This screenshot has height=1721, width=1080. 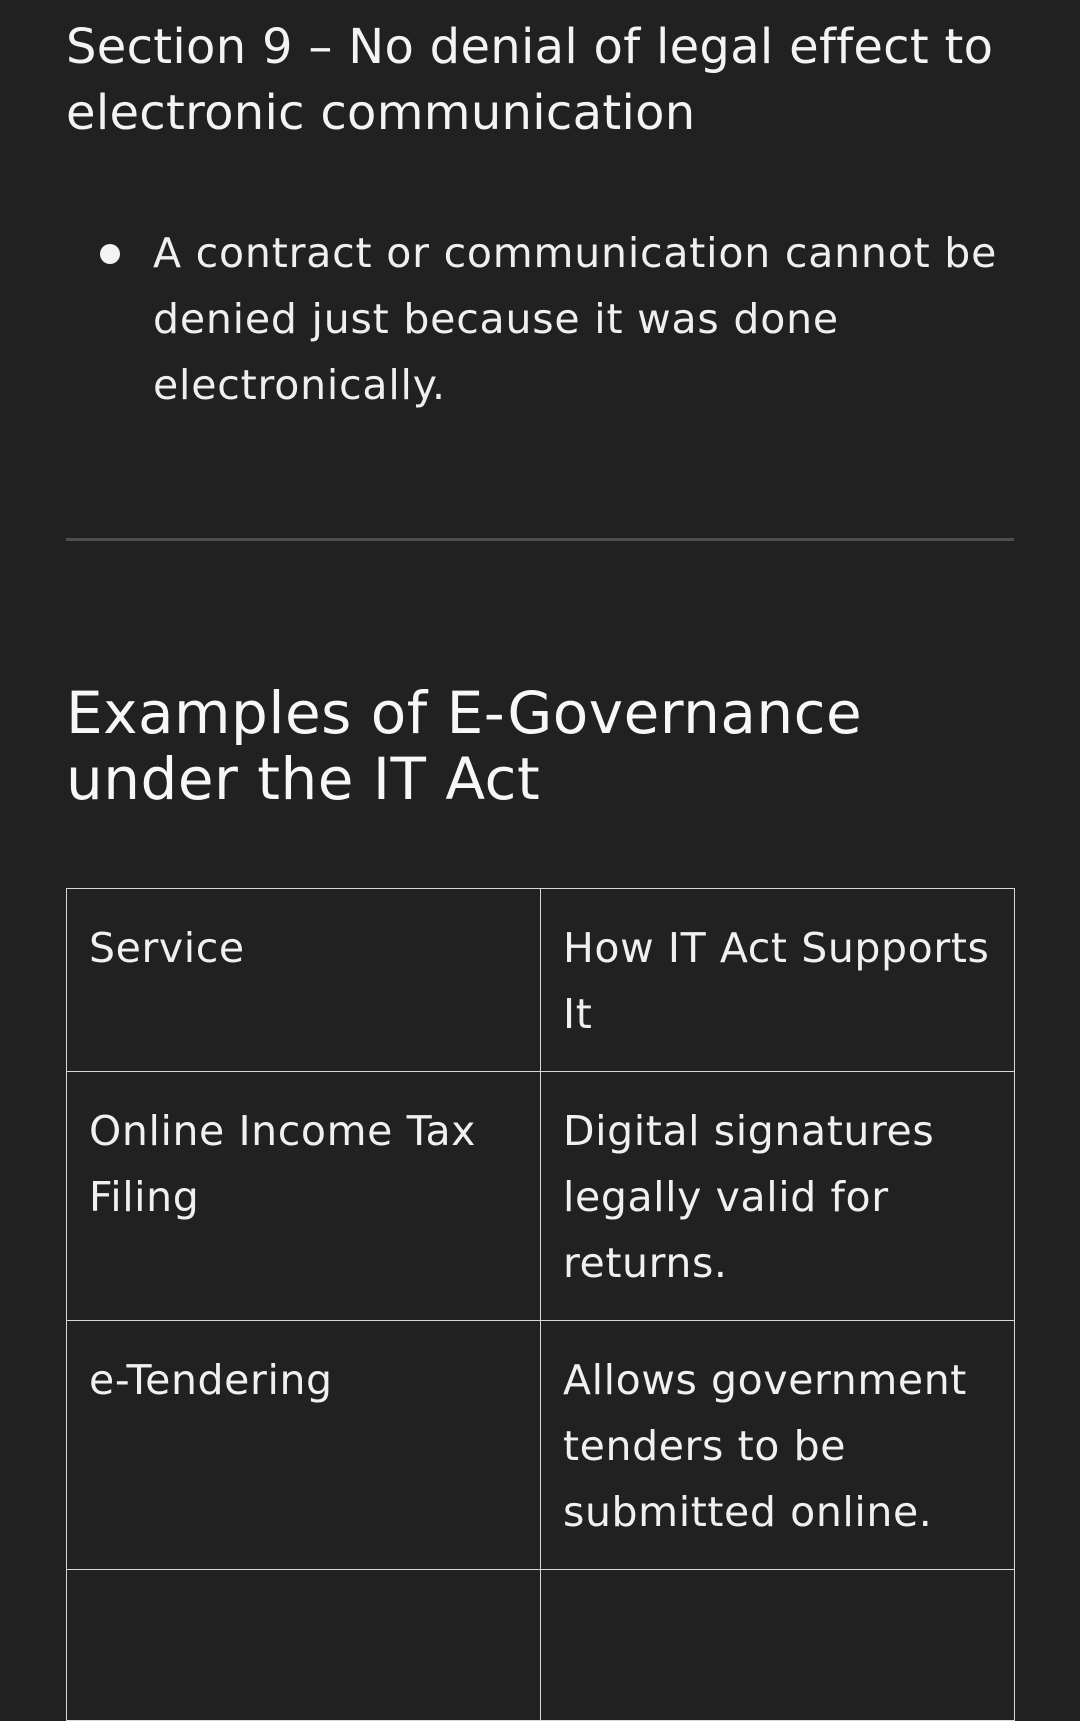 I want to click on divider, so click(x=540, y=539).